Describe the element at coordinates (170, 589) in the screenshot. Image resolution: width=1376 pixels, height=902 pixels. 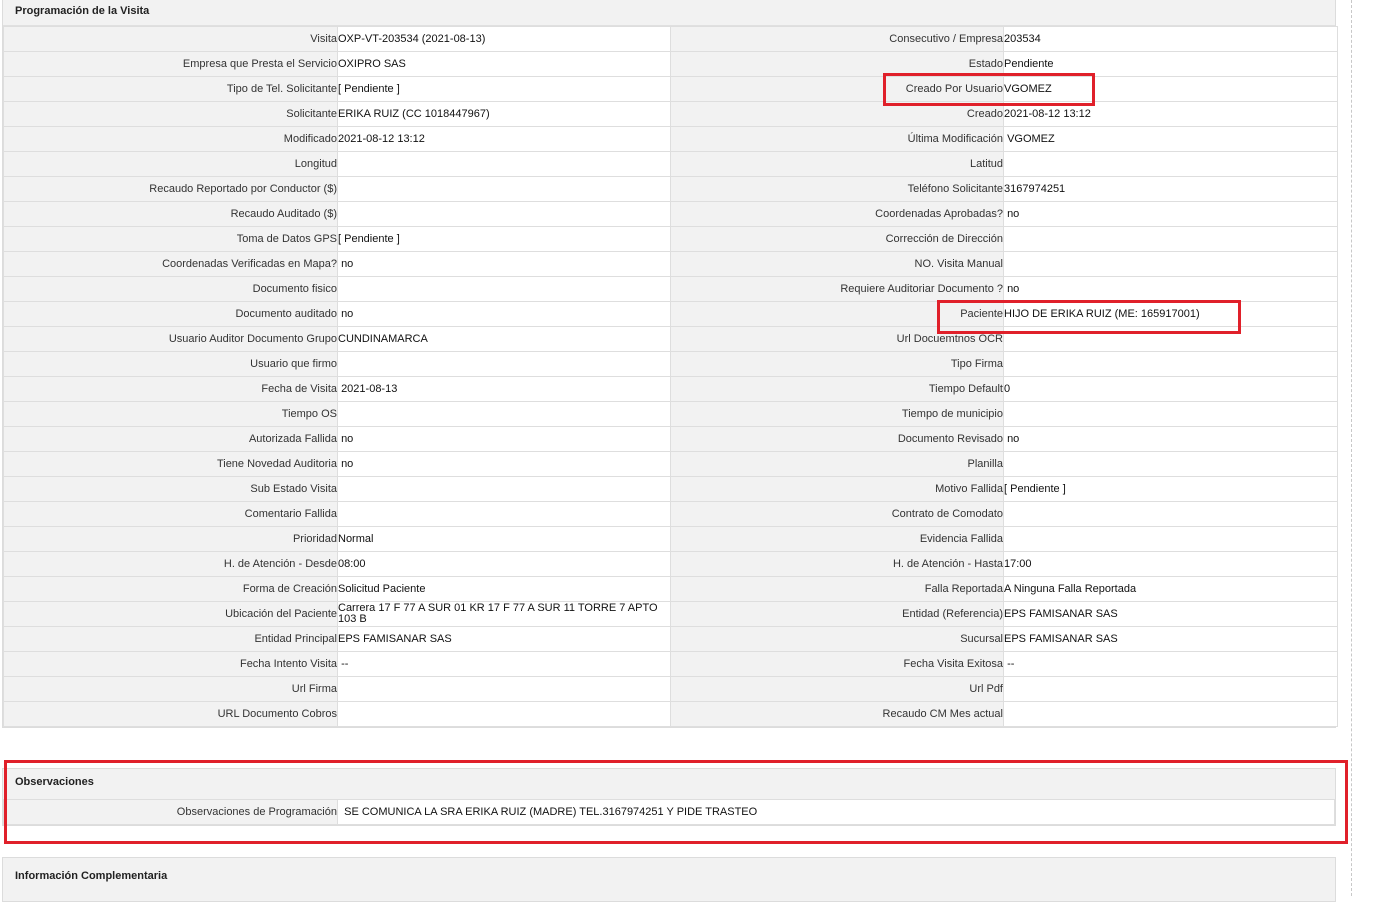
I see `field-label: Forma de Creación` at that location.